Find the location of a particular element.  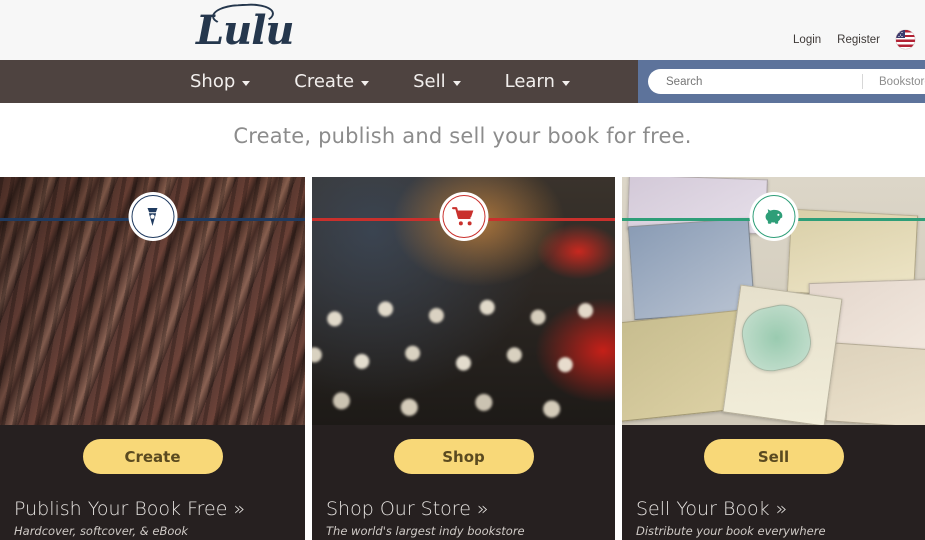

nav-item-learn-label: Learn is located at coordinates (529, 81).